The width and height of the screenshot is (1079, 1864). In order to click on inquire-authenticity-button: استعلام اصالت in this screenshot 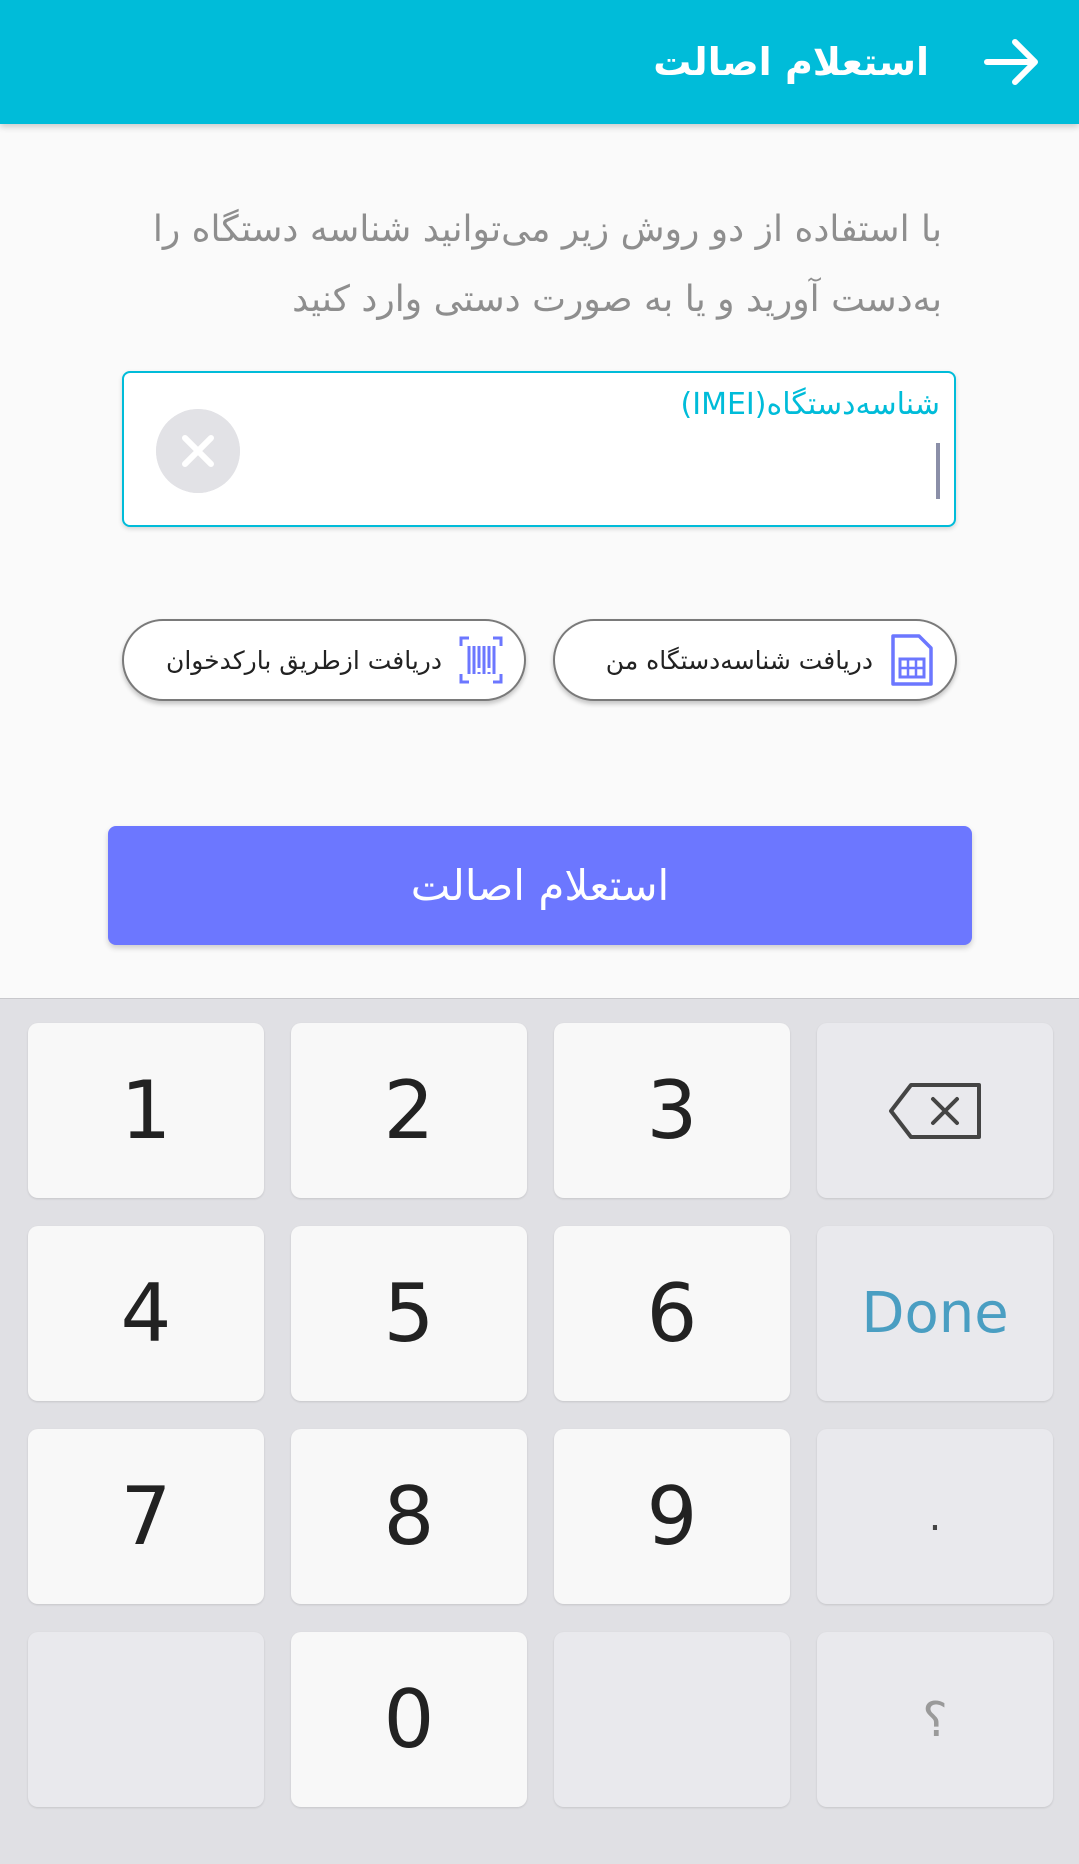, I will do `click(540, 885)`.